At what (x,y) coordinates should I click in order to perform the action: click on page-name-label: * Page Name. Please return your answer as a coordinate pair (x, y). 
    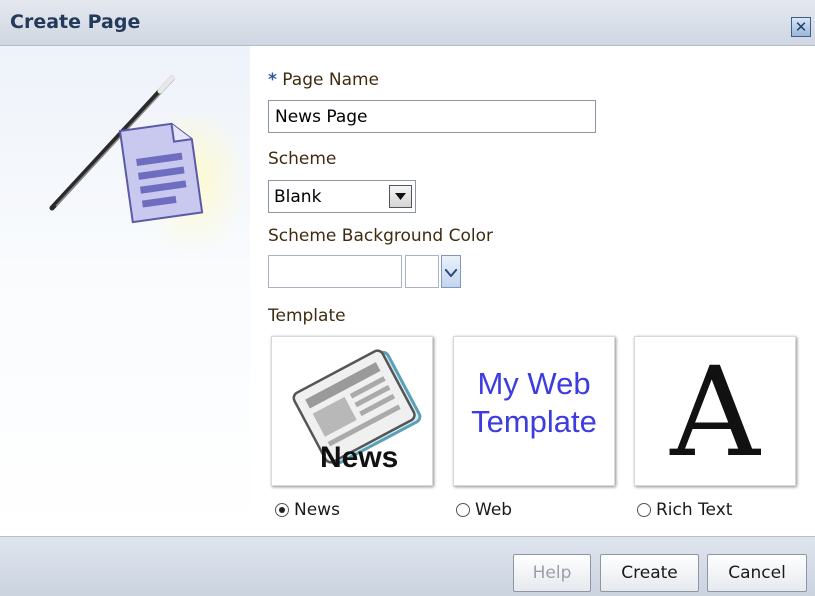
    Looking at the image, I should click on (323, 80).